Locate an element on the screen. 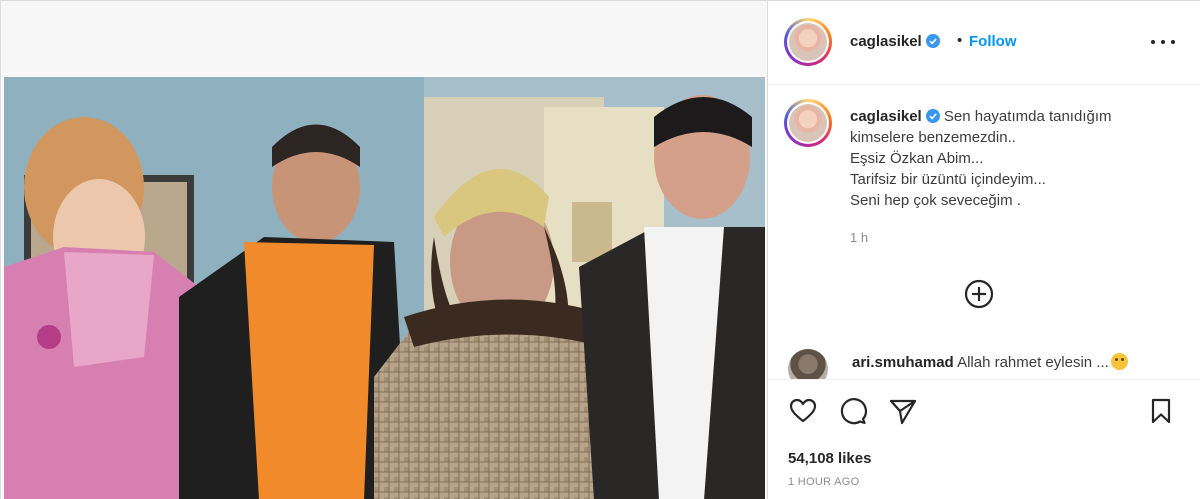 The width and height of the screenshot is (1200, 499). sad-face-emoji-icon is located at coordinates (1119, 361).